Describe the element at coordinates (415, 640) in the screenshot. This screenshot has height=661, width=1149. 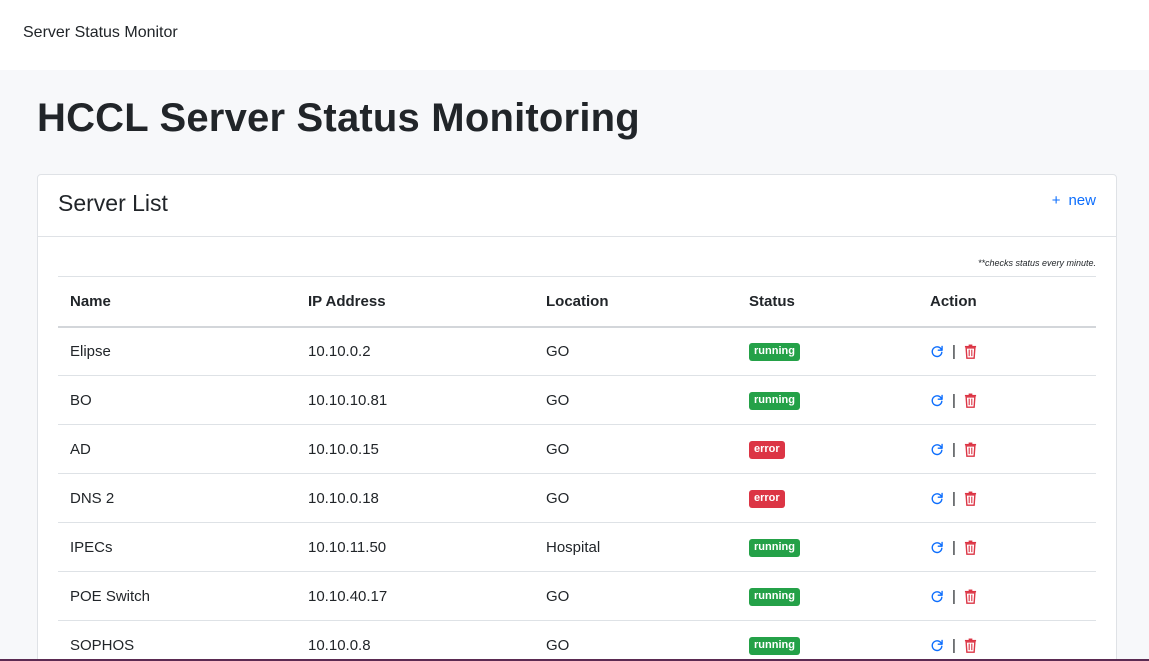
I see `cell-ip-address: 10.10.0.8` at that location.